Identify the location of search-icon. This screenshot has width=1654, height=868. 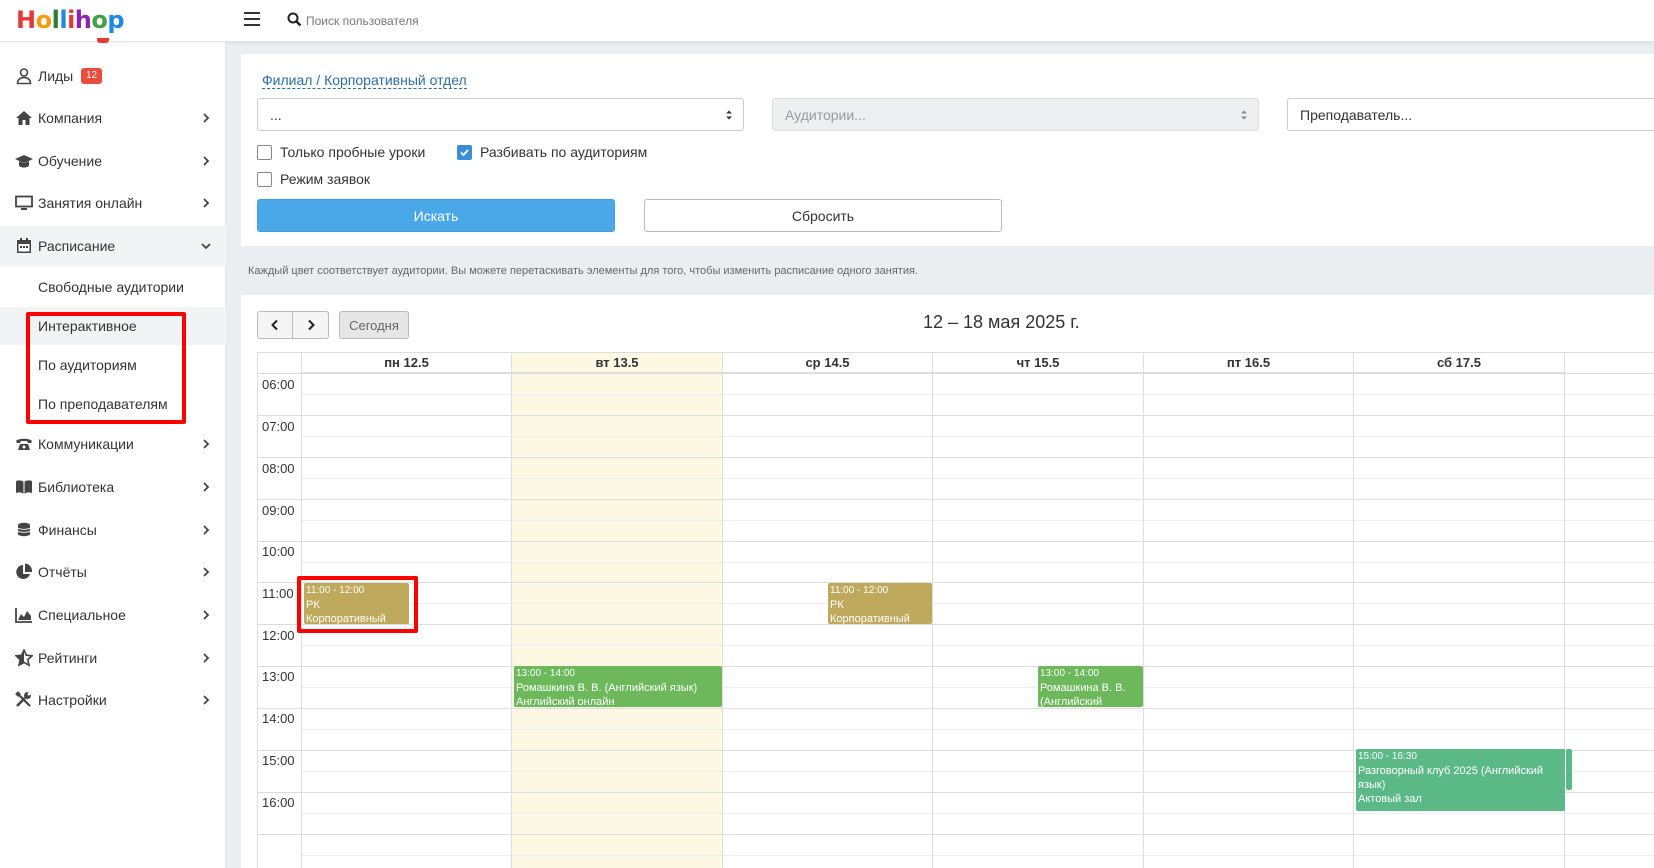
(294, 19).